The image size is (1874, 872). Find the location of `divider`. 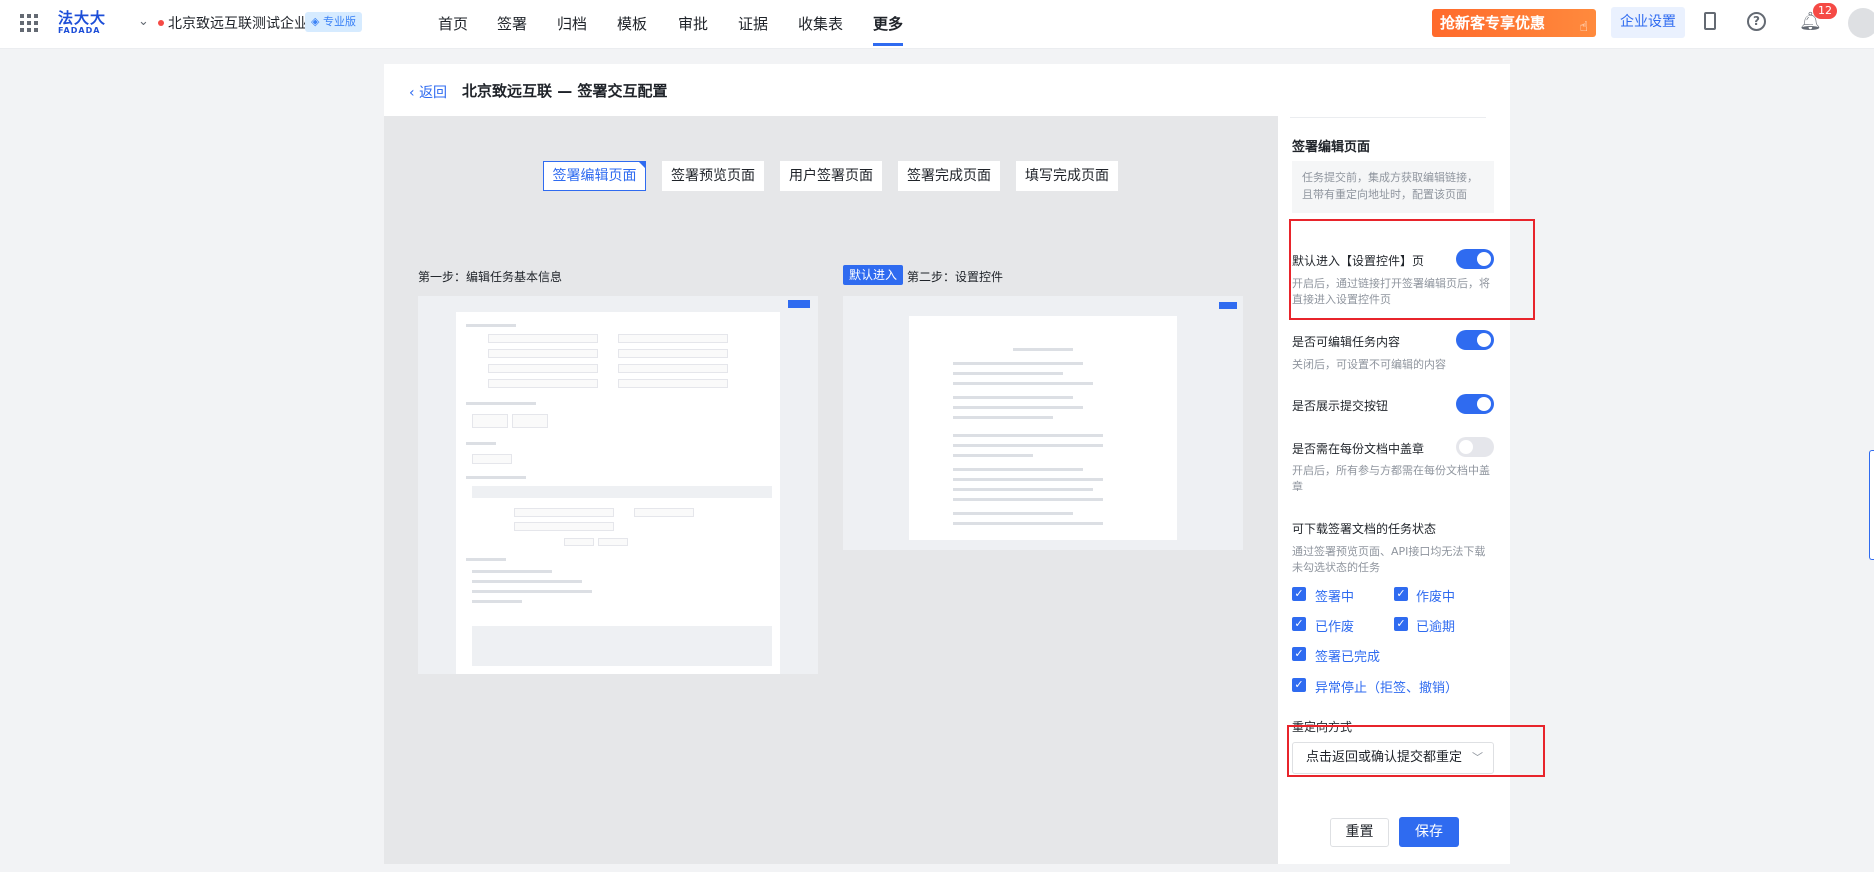

divider is located at coordinates (1388, 117).